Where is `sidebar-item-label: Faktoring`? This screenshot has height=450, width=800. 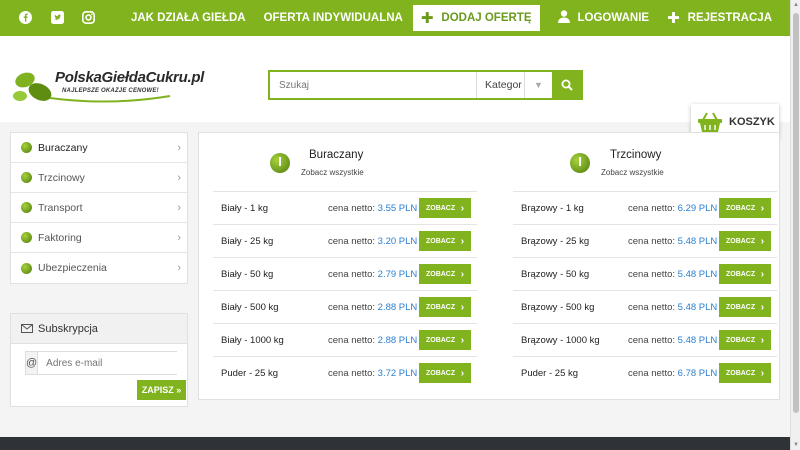 sidebar-item-label: Faktoring is located at coordinates (60, 237).